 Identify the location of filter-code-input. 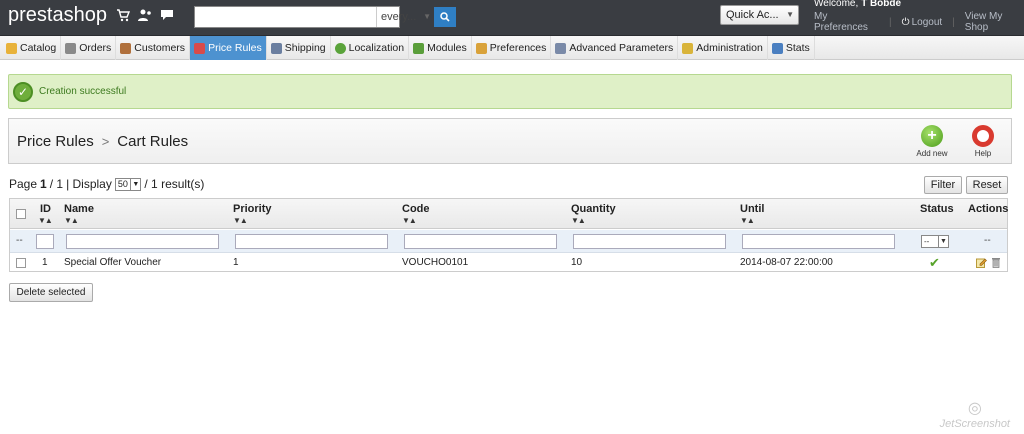
(480, 241).